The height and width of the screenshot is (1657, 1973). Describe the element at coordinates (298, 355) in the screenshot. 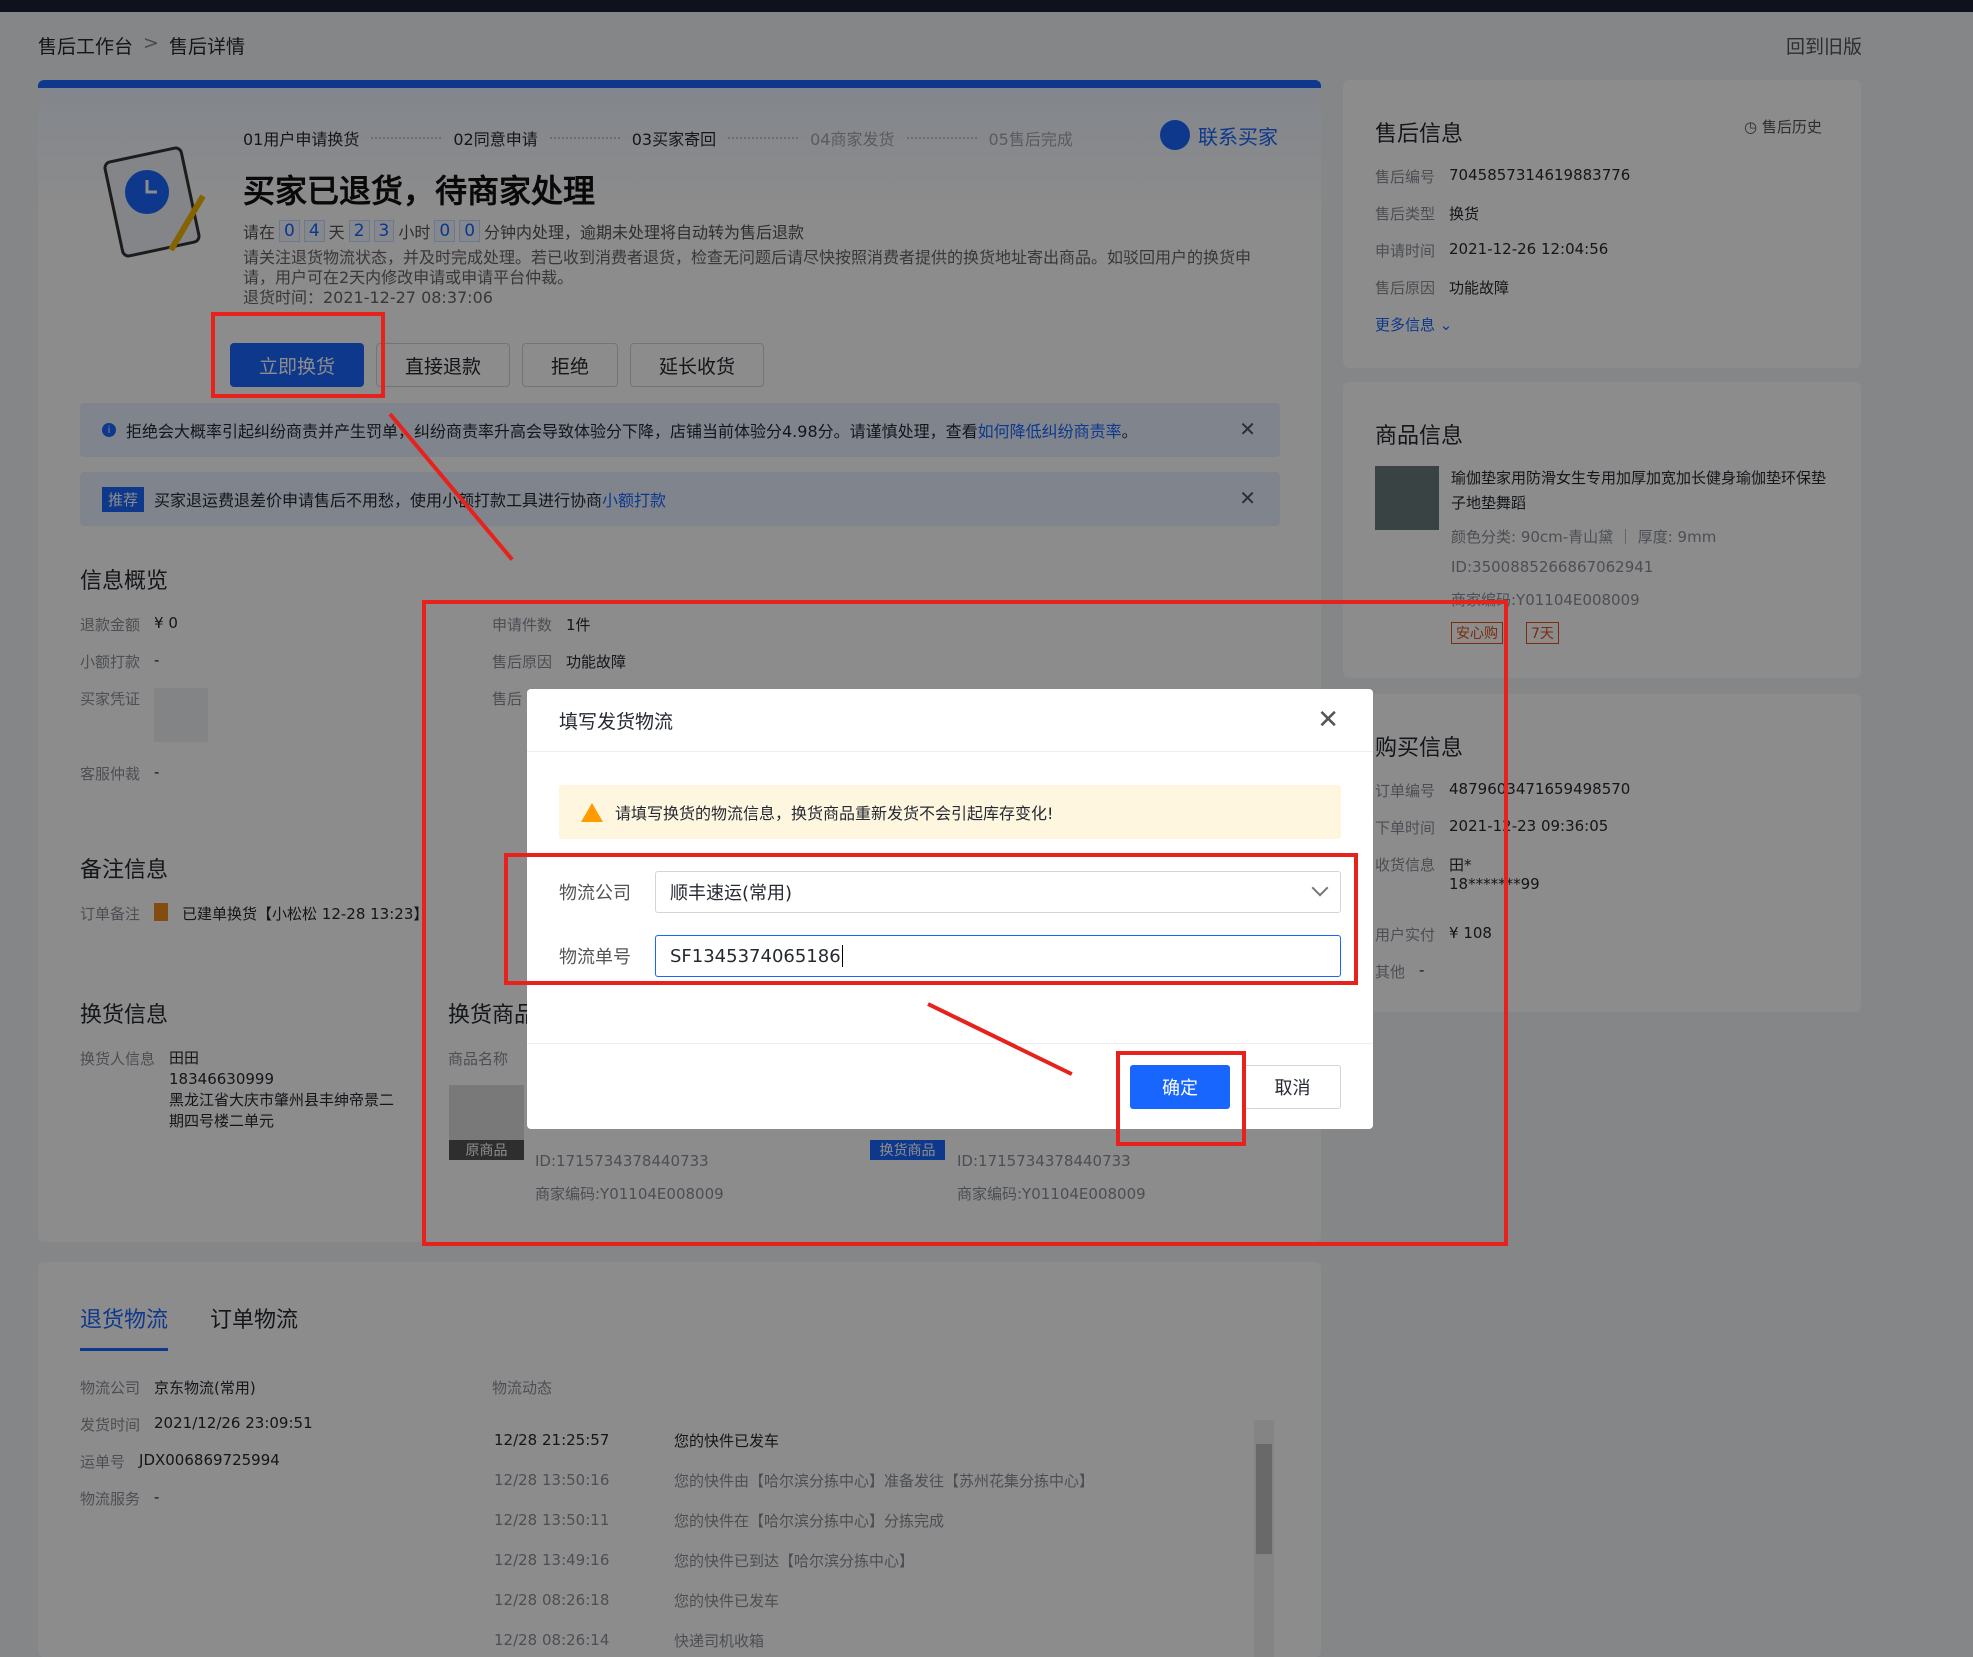

I see `highlight-exchange-button` at that location.